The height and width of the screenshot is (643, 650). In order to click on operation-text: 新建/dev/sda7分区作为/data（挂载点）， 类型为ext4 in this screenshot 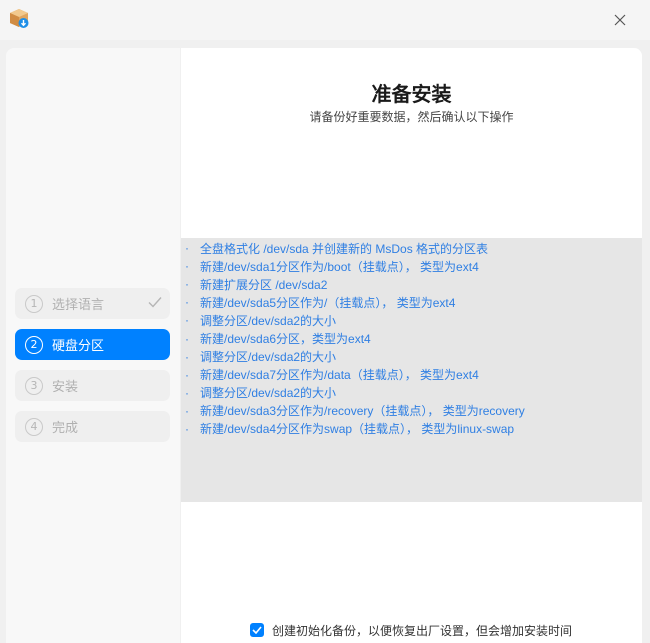, I will do `click(339, 375)`.